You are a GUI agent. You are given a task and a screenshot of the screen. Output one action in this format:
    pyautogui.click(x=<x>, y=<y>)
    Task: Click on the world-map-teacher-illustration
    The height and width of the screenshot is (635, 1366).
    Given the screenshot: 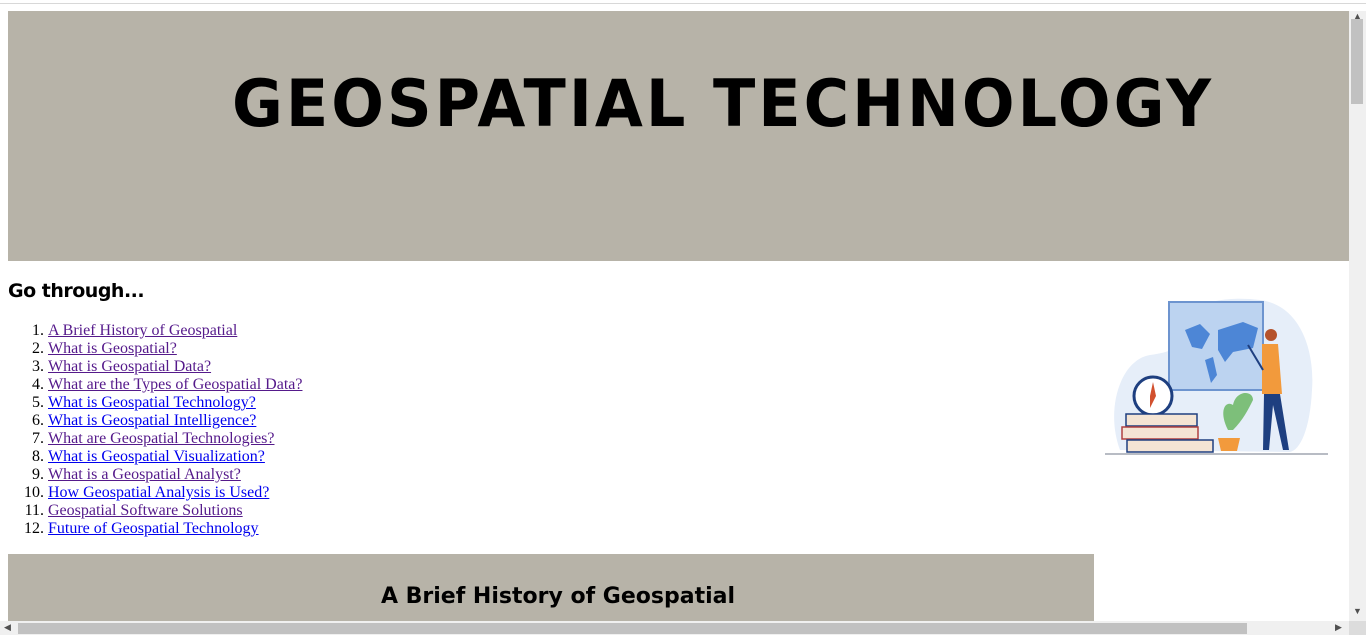 What is the action you would take?
    pyautogui.click(x=1216, y=376)
    